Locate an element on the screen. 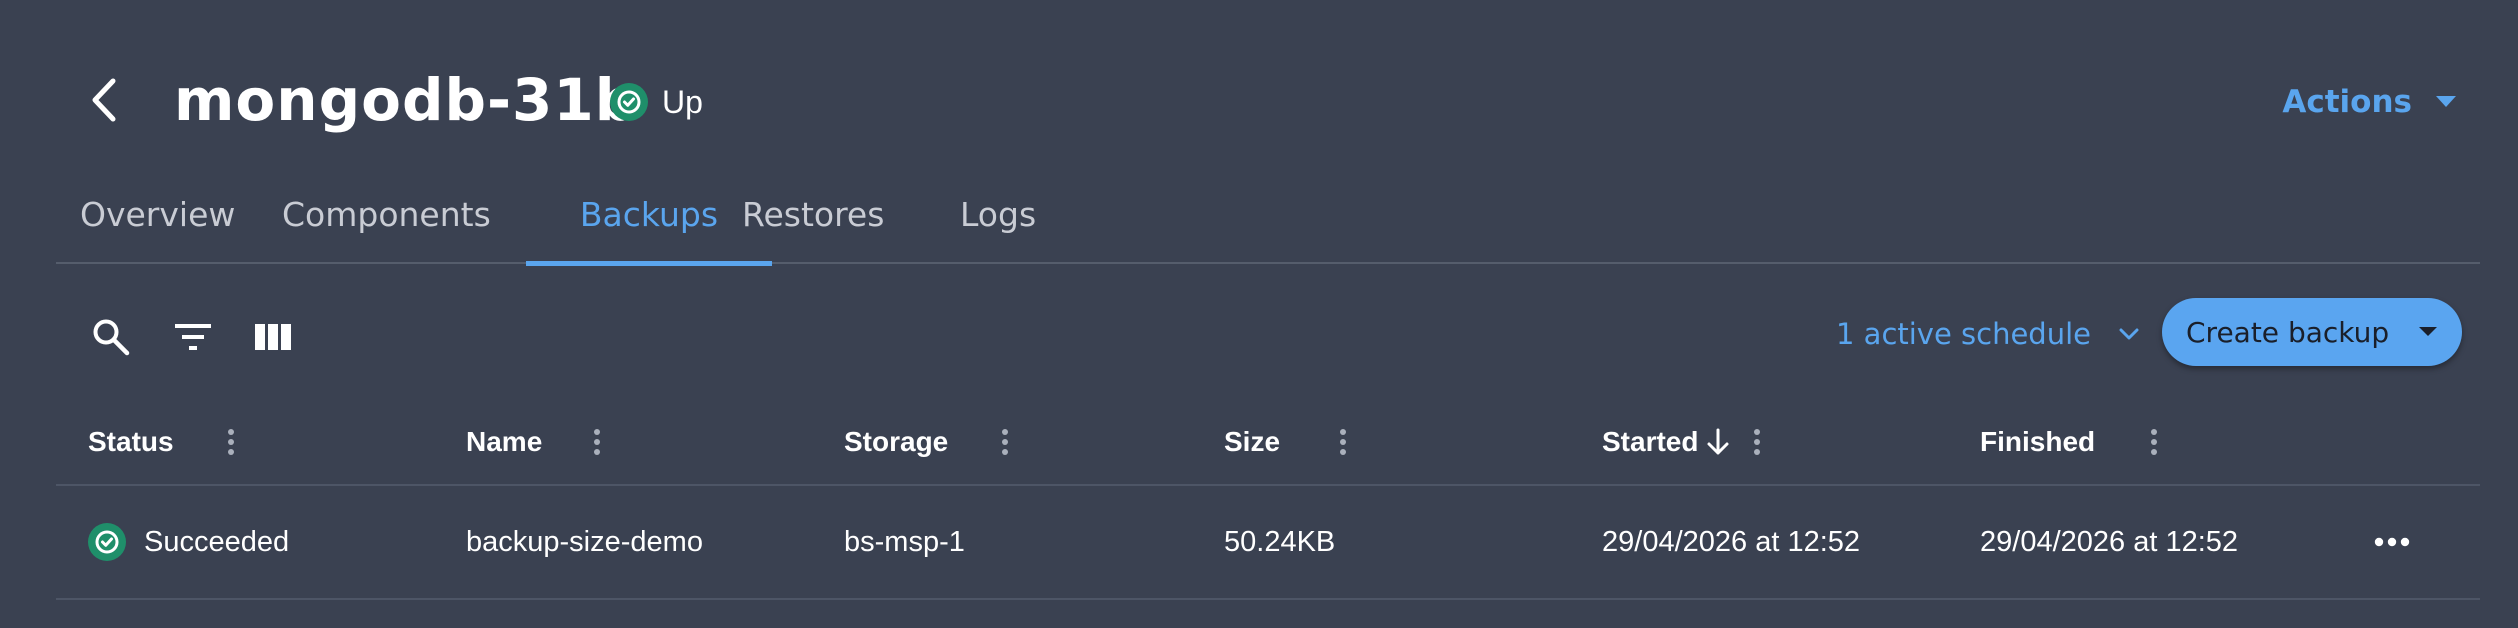  chevron-down-icon is located at coordinates (2129, 334).